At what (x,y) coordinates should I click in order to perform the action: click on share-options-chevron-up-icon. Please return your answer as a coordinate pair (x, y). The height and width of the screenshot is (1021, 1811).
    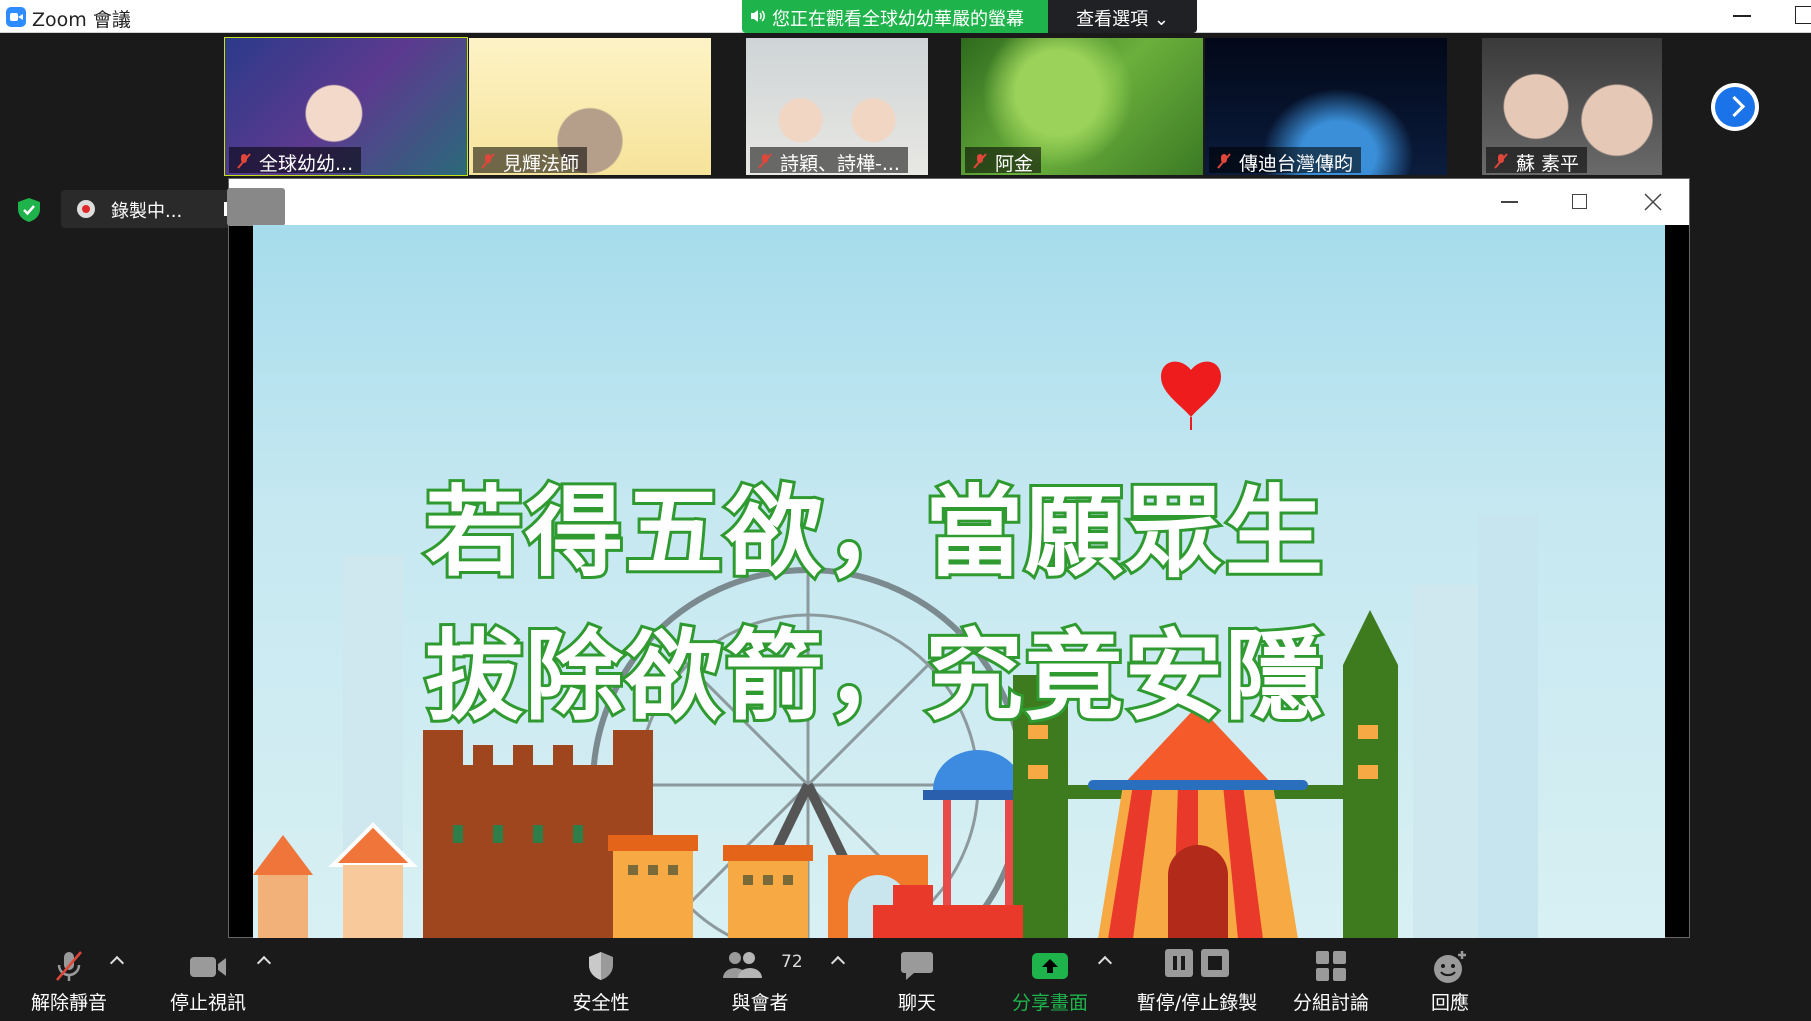
    Looking at the image, I should click on (1105, 963).